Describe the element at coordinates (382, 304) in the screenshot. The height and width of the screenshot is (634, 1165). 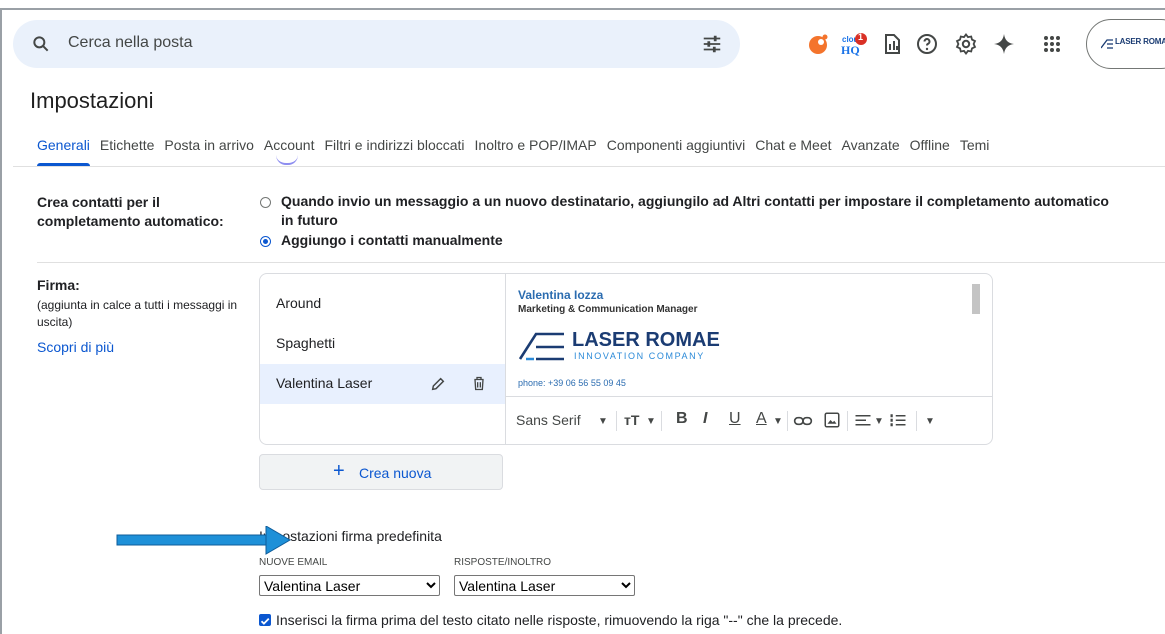
I see `signature-item: Around` at that location.